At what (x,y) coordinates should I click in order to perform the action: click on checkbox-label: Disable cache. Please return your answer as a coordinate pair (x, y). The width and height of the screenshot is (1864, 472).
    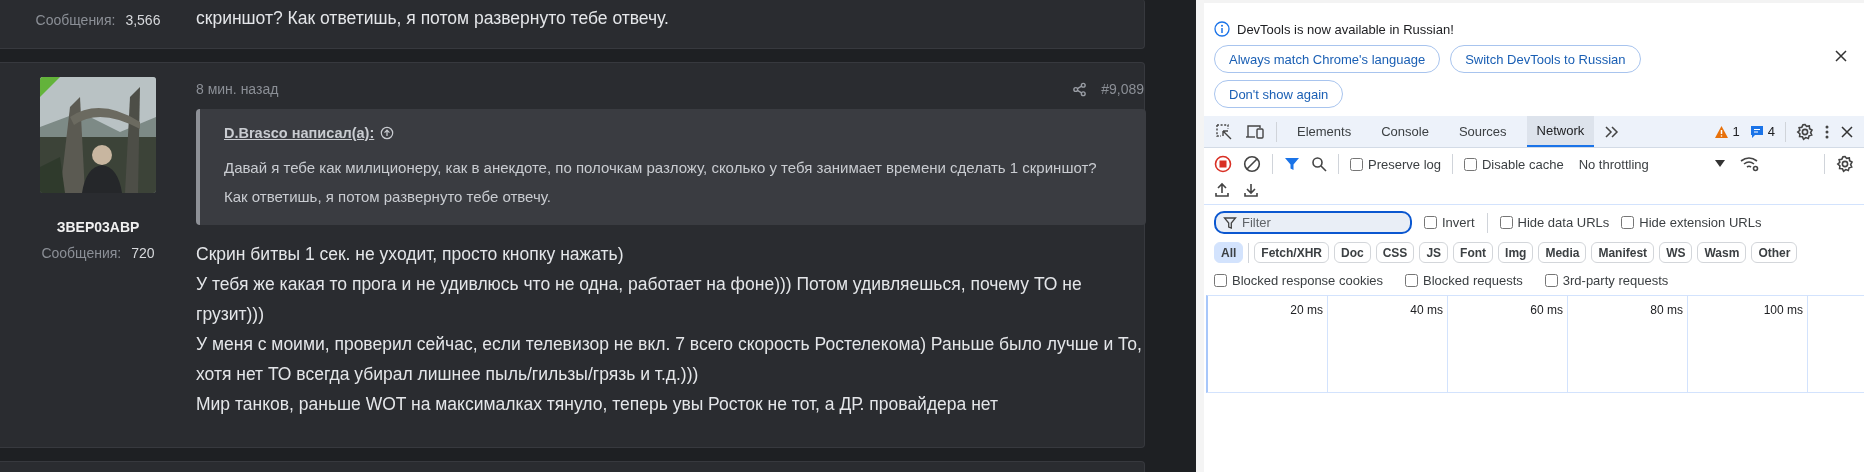
    Looking at the image, I should click on (1523, 164).